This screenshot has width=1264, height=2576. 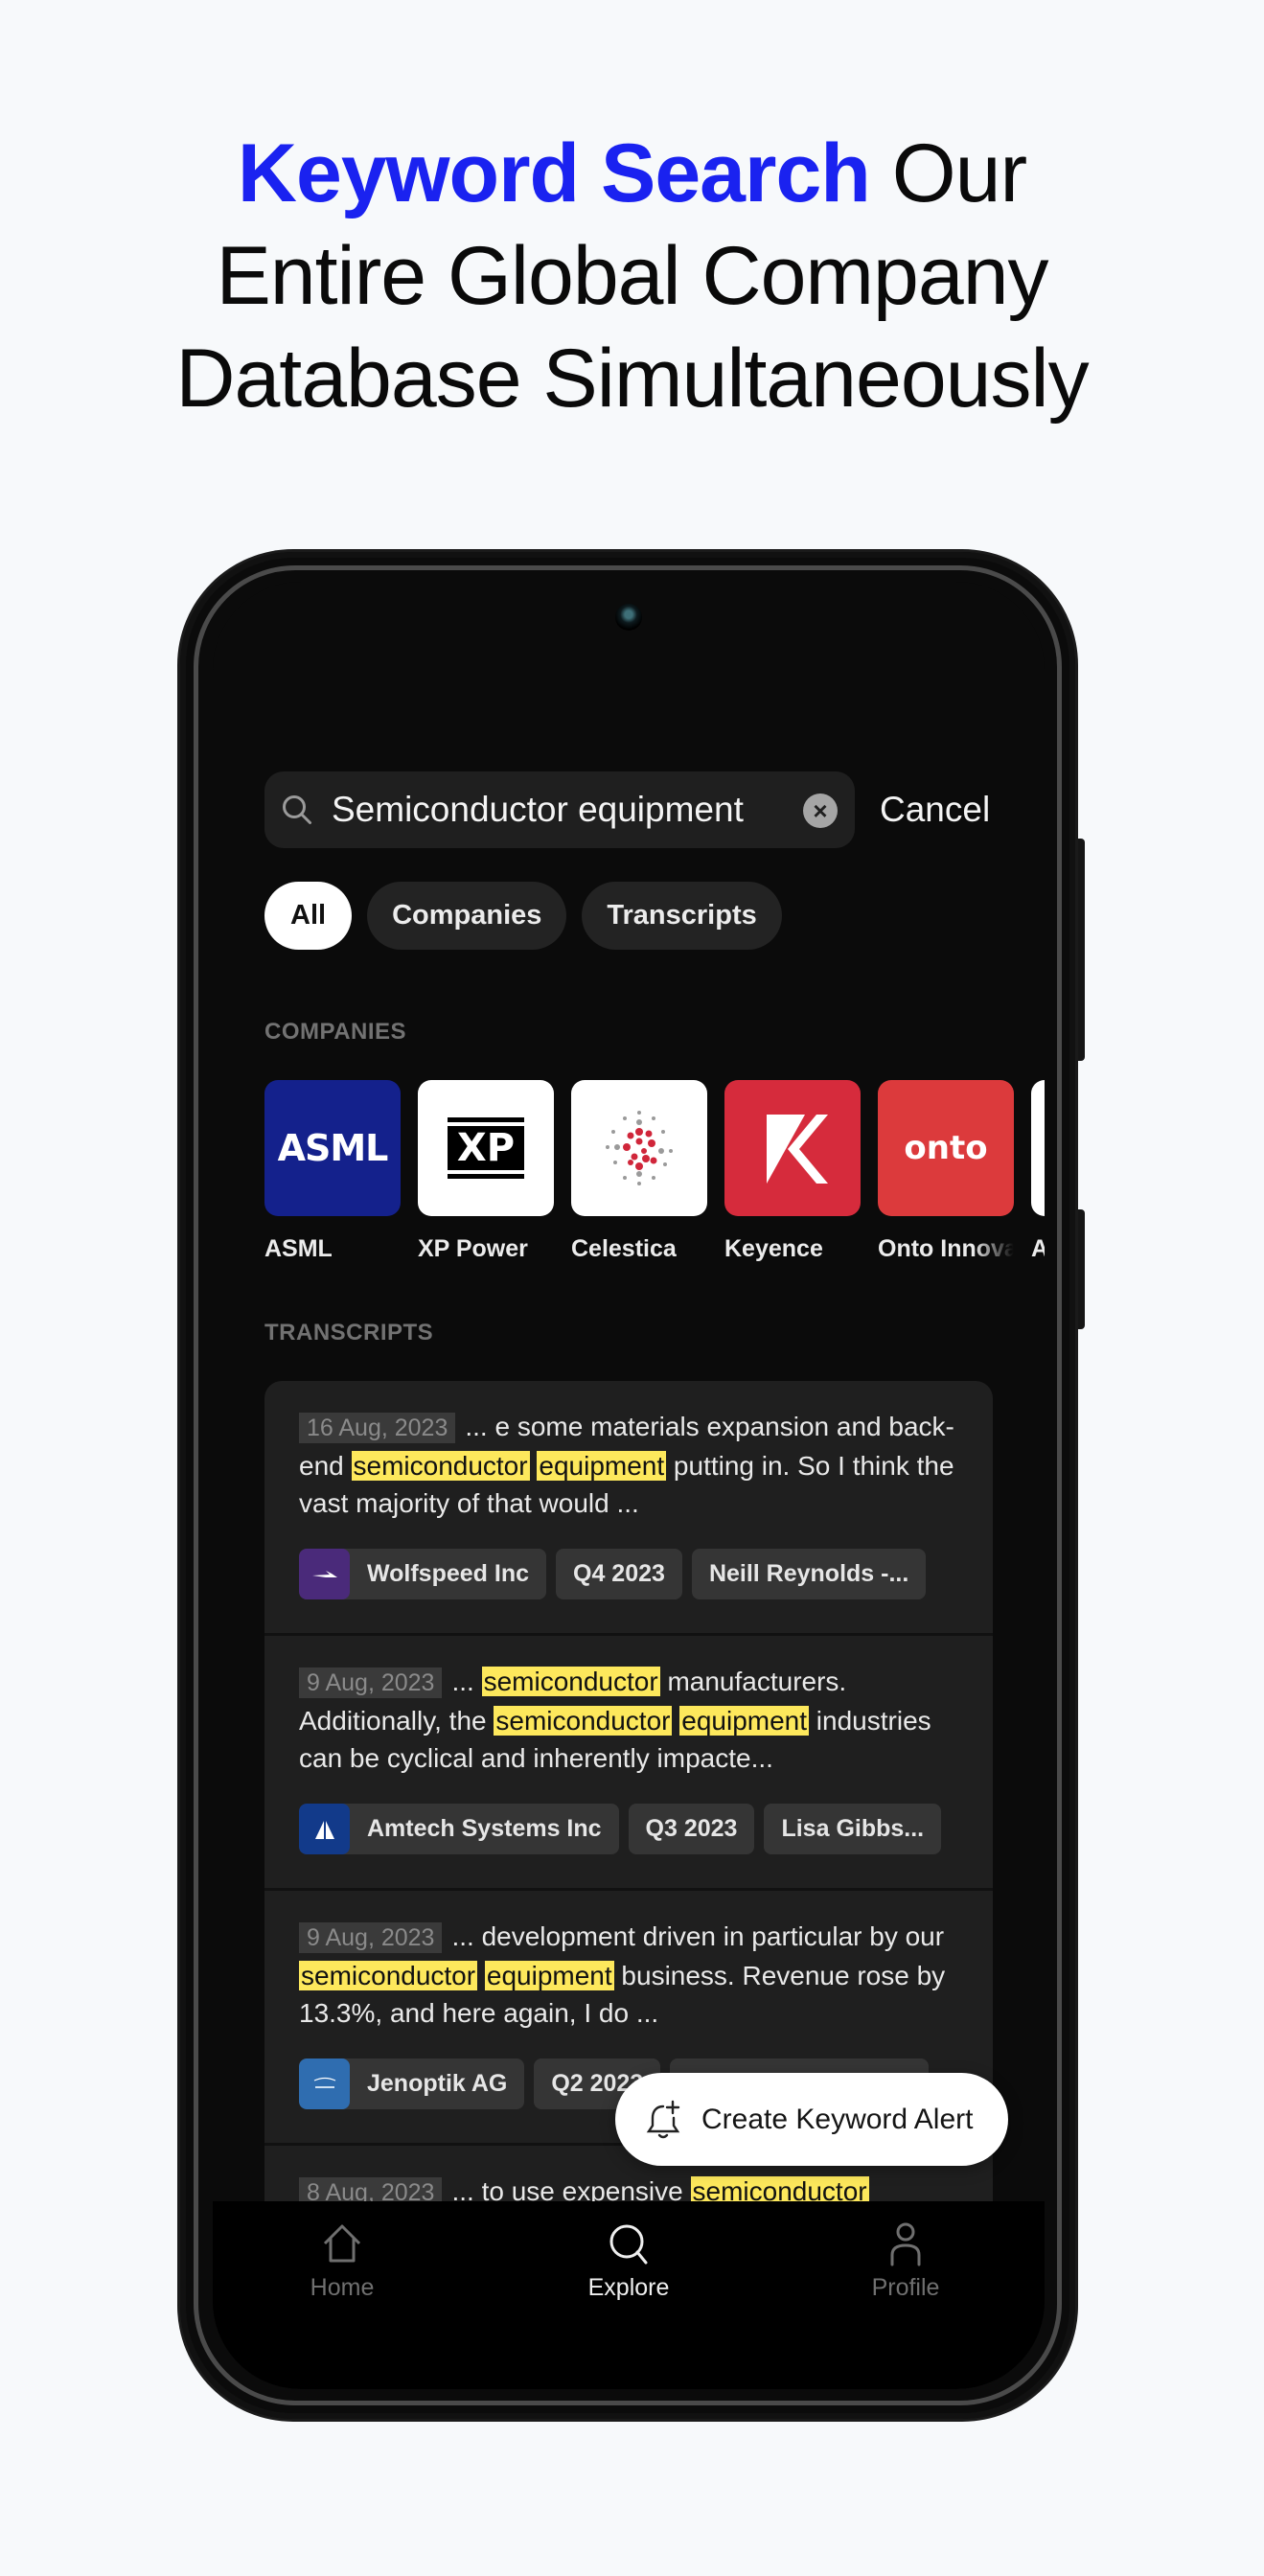 I want to click on company-name: A, so click(x=1038, y=1249).